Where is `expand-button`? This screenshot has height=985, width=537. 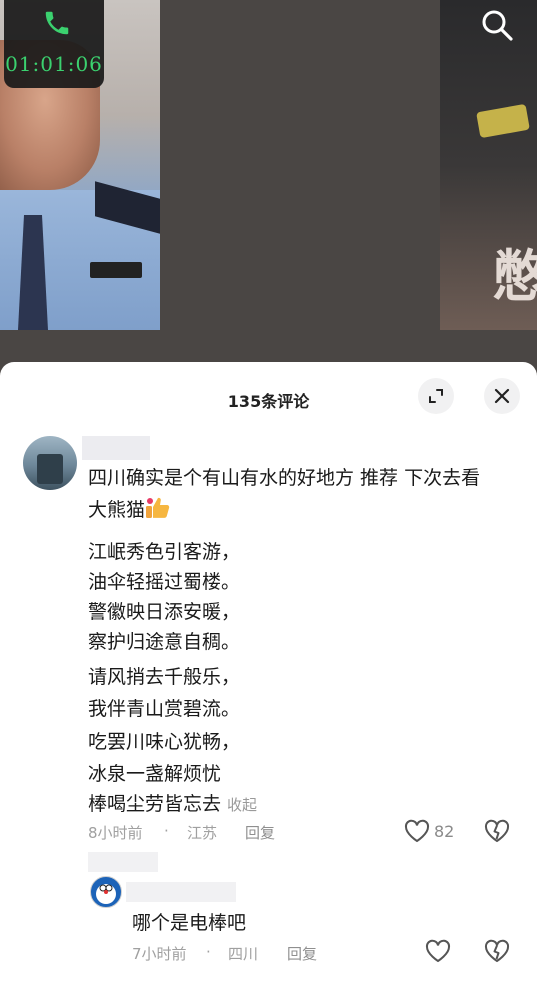 expand-button is located at coordinates (436, 396).